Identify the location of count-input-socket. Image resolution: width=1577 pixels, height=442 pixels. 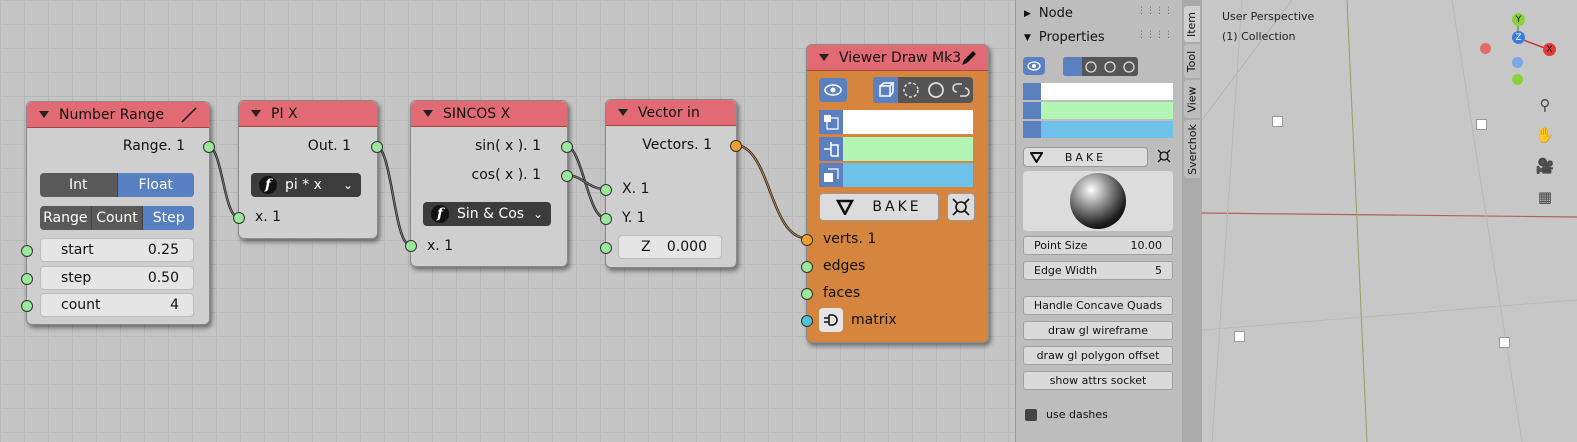
(27, 306).